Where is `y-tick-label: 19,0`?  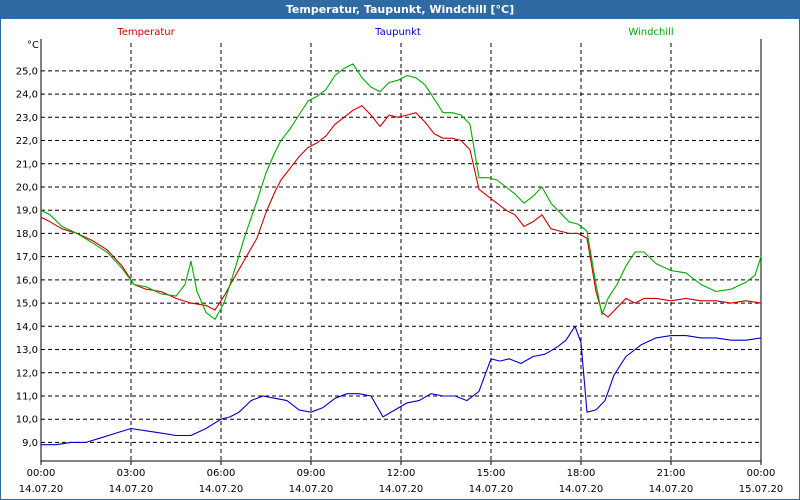
y-tick-label: 19,0 is located at coordinates (27, 211).